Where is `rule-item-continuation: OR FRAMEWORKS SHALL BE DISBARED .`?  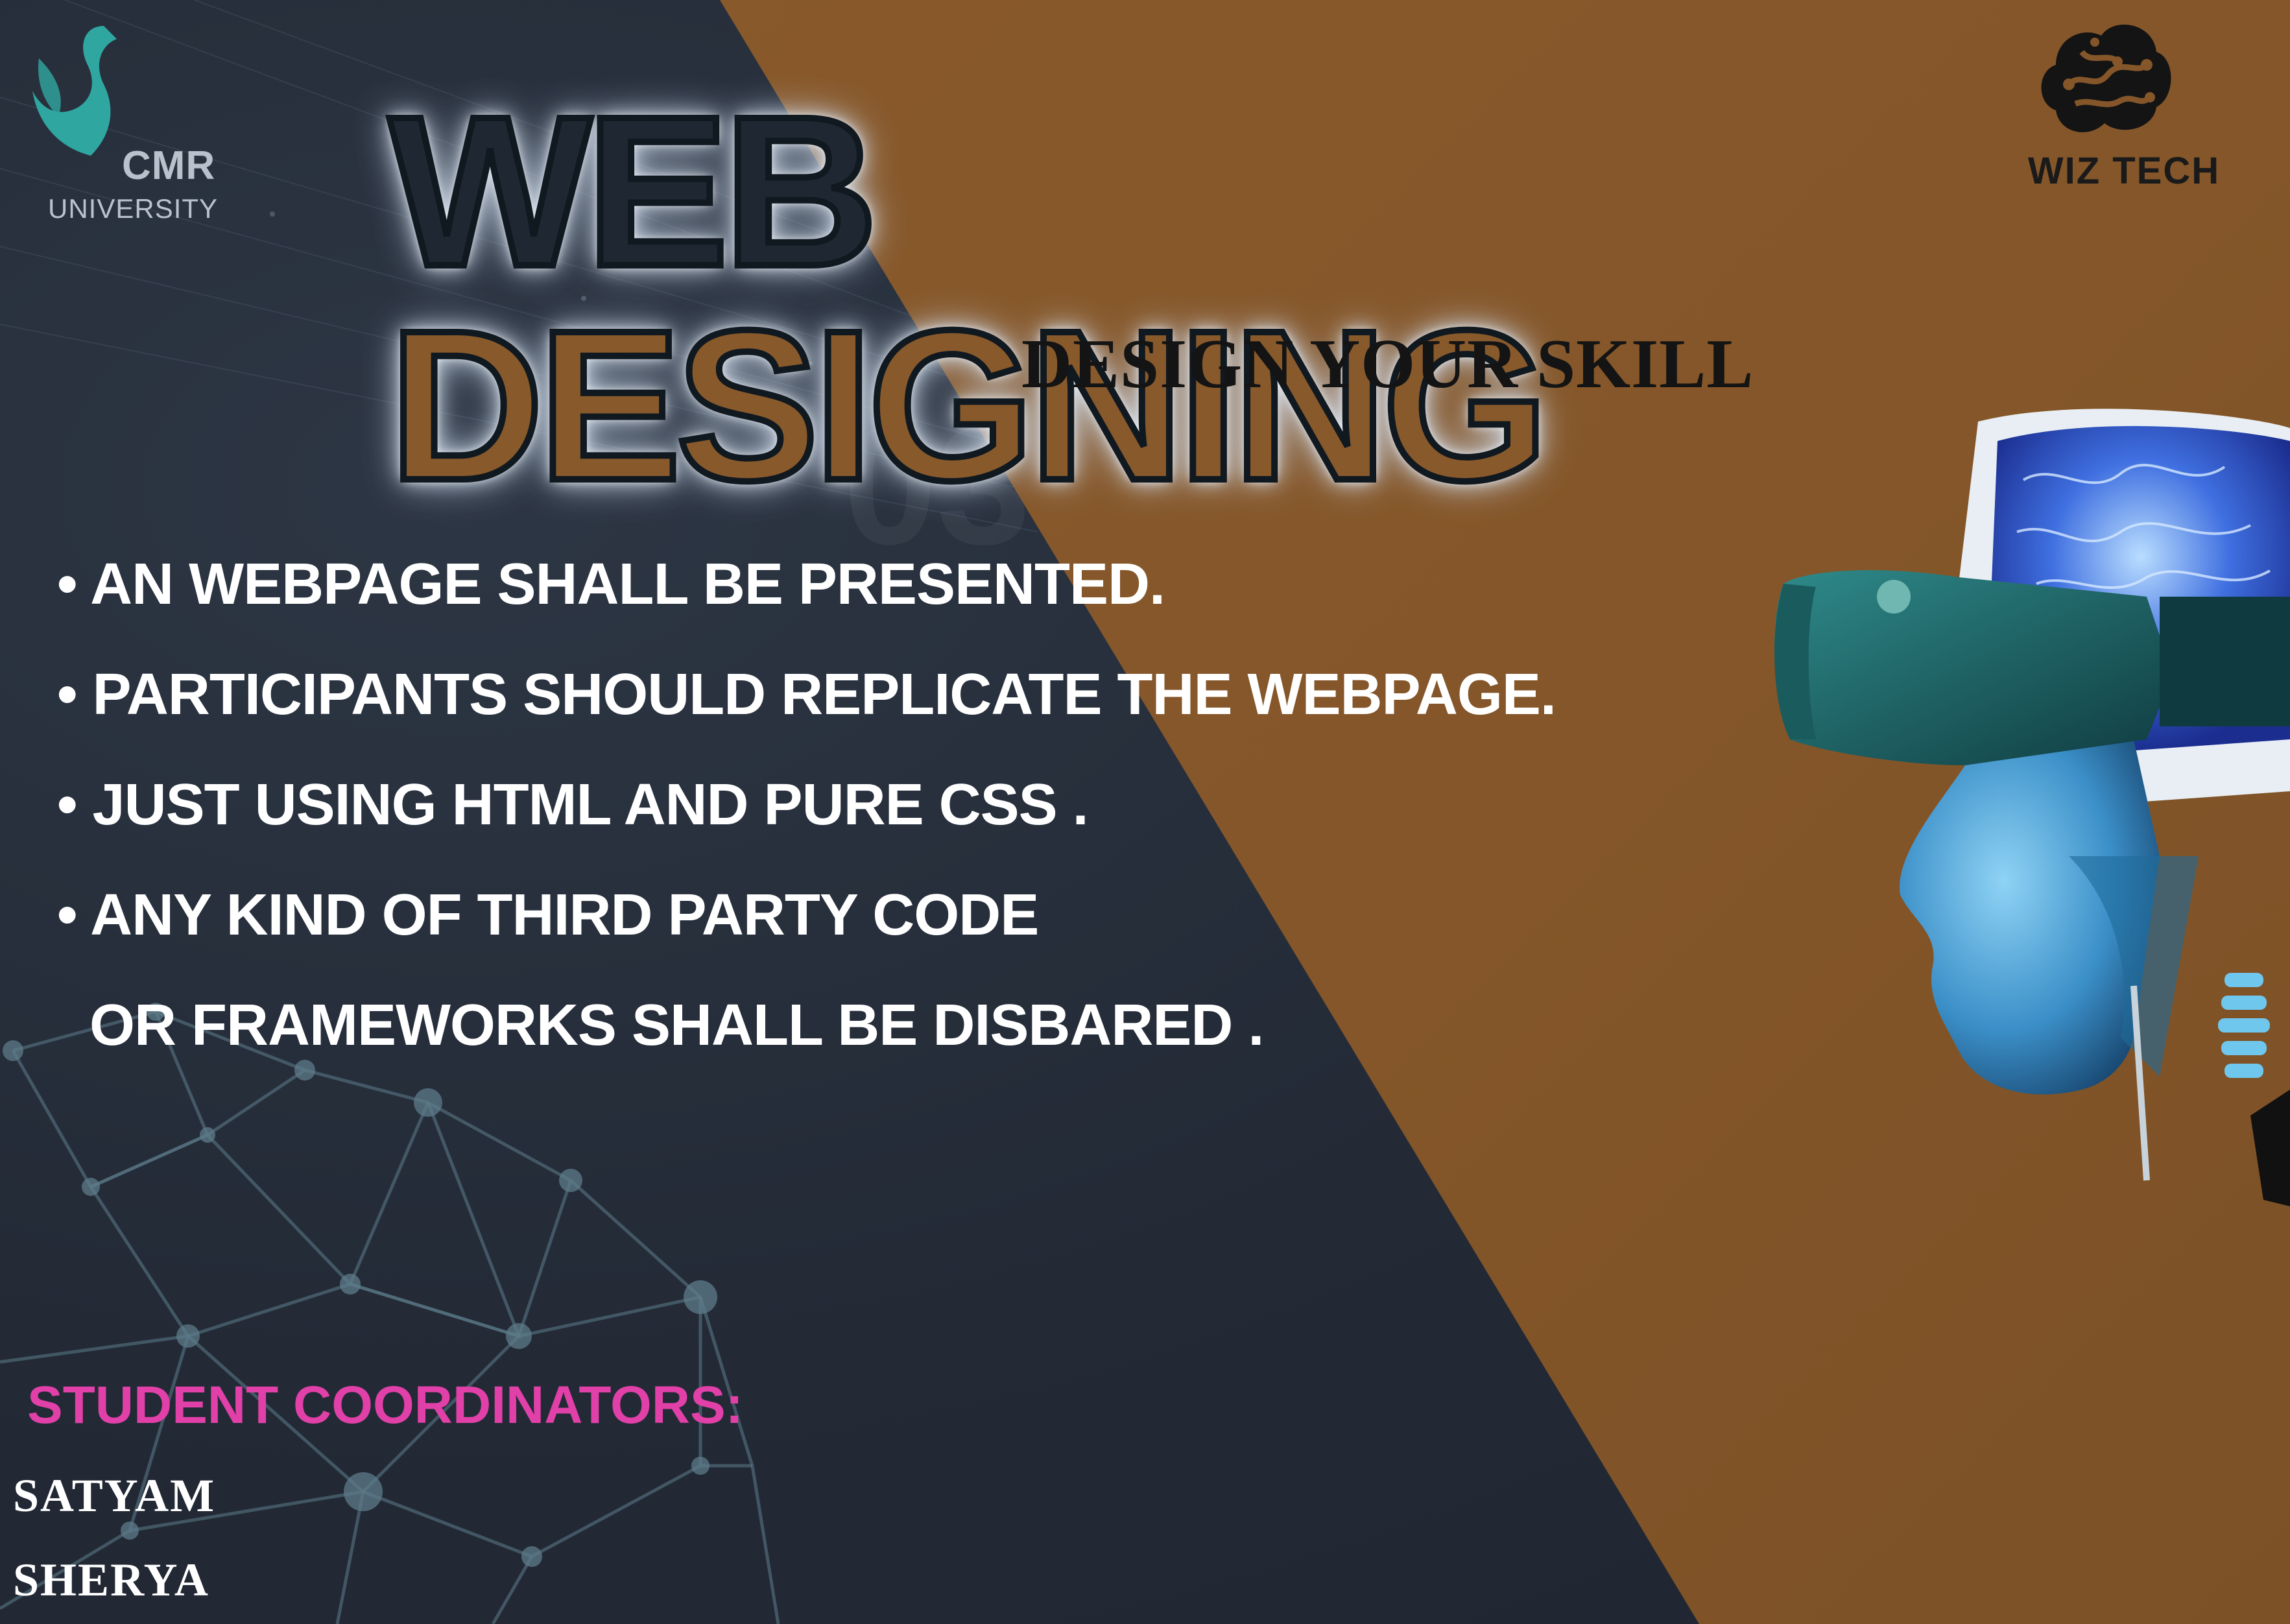
rule-item-continuation: OR FRAMEWORKS SHALL BE DISBARED . is located at coordinates (676, 1025).